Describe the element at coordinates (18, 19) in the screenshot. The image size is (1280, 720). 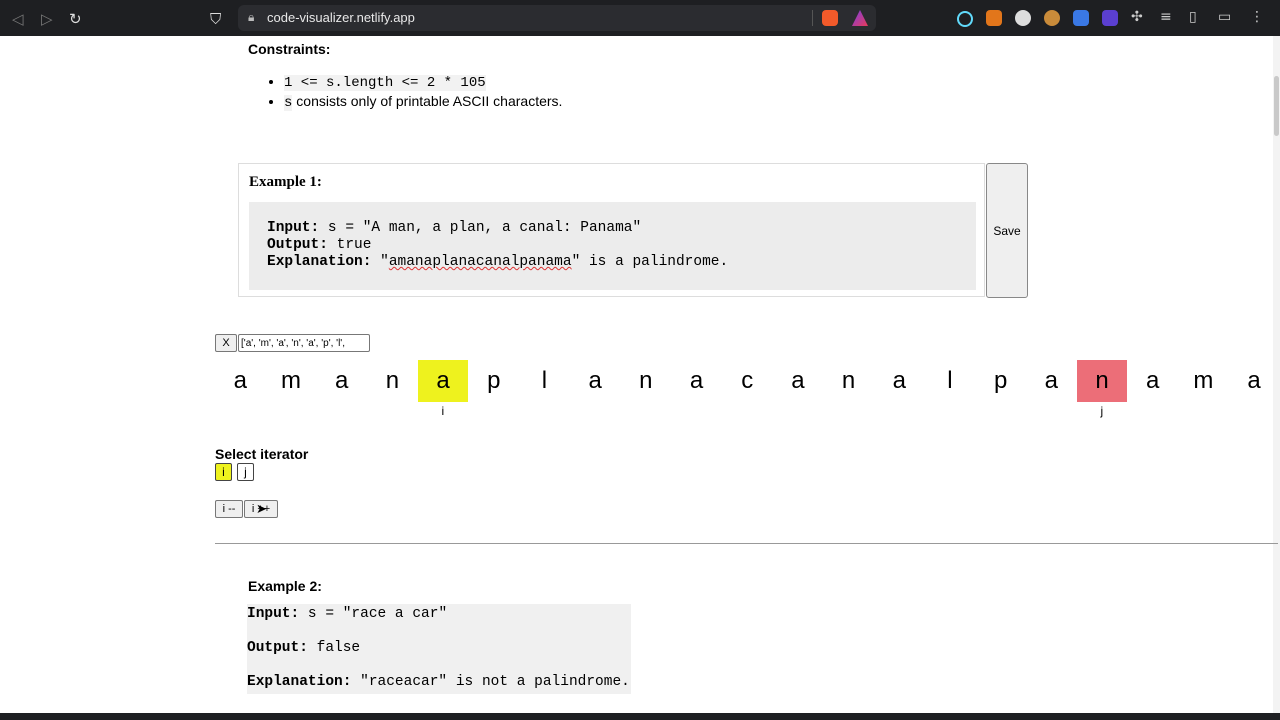
I see `back-icon: ◁` at that location.